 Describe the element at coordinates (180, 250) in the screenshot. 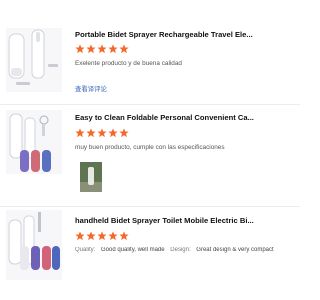

I see `attr-label-design: Design:` at that location.